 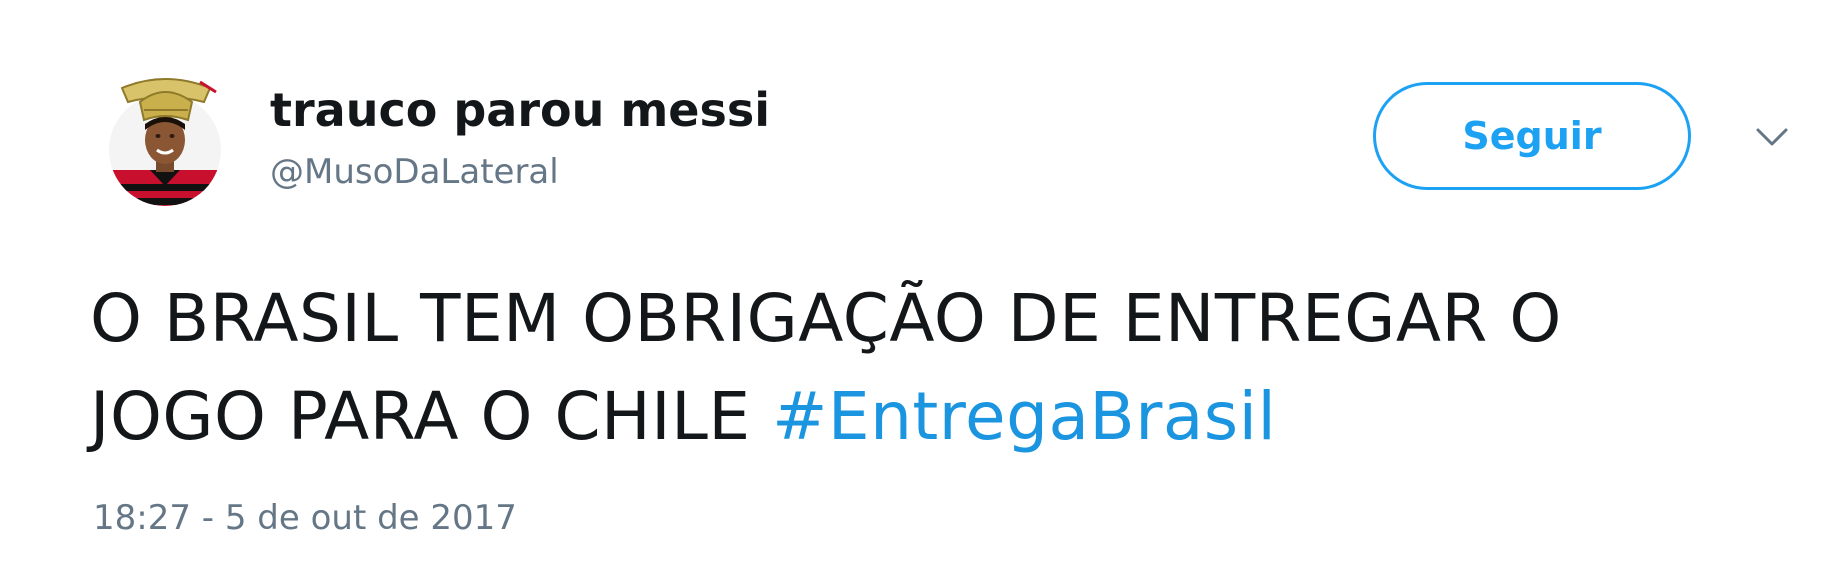 I want to click on follow-button: Seguir, so click(x=1532, y=136).